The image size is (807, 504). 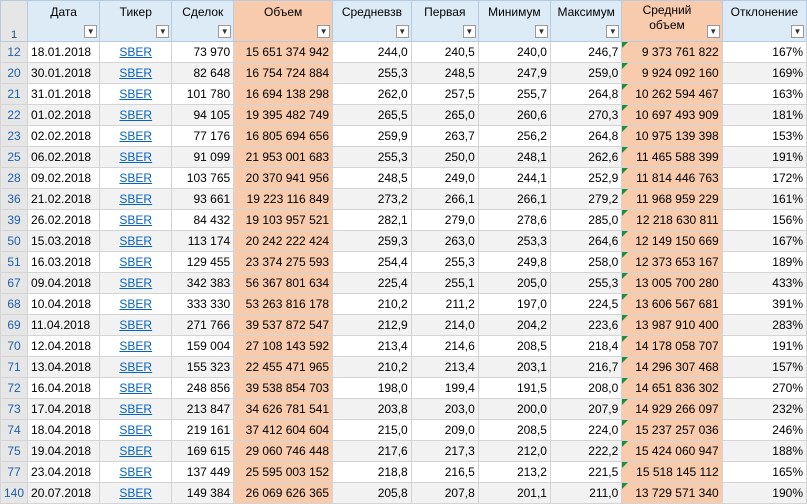 What do you see at coordinates (764, 472) in the screenshot?
I see `cell-deviation: 165%` at bounding box center [764, 472].